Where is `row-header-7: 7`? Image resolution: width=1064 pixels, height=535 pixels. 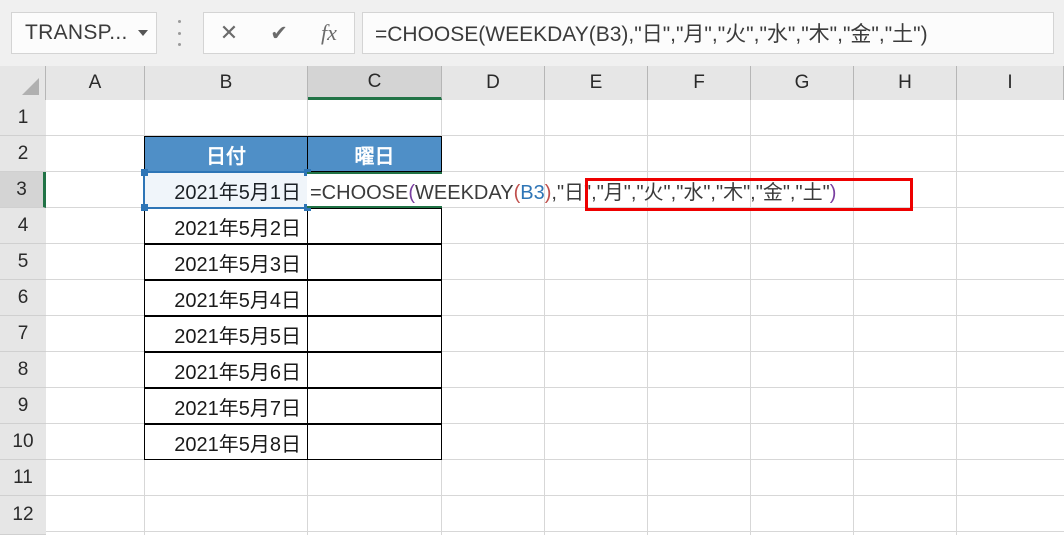 row-header-7: 7 is located at coordinates (23, 334).